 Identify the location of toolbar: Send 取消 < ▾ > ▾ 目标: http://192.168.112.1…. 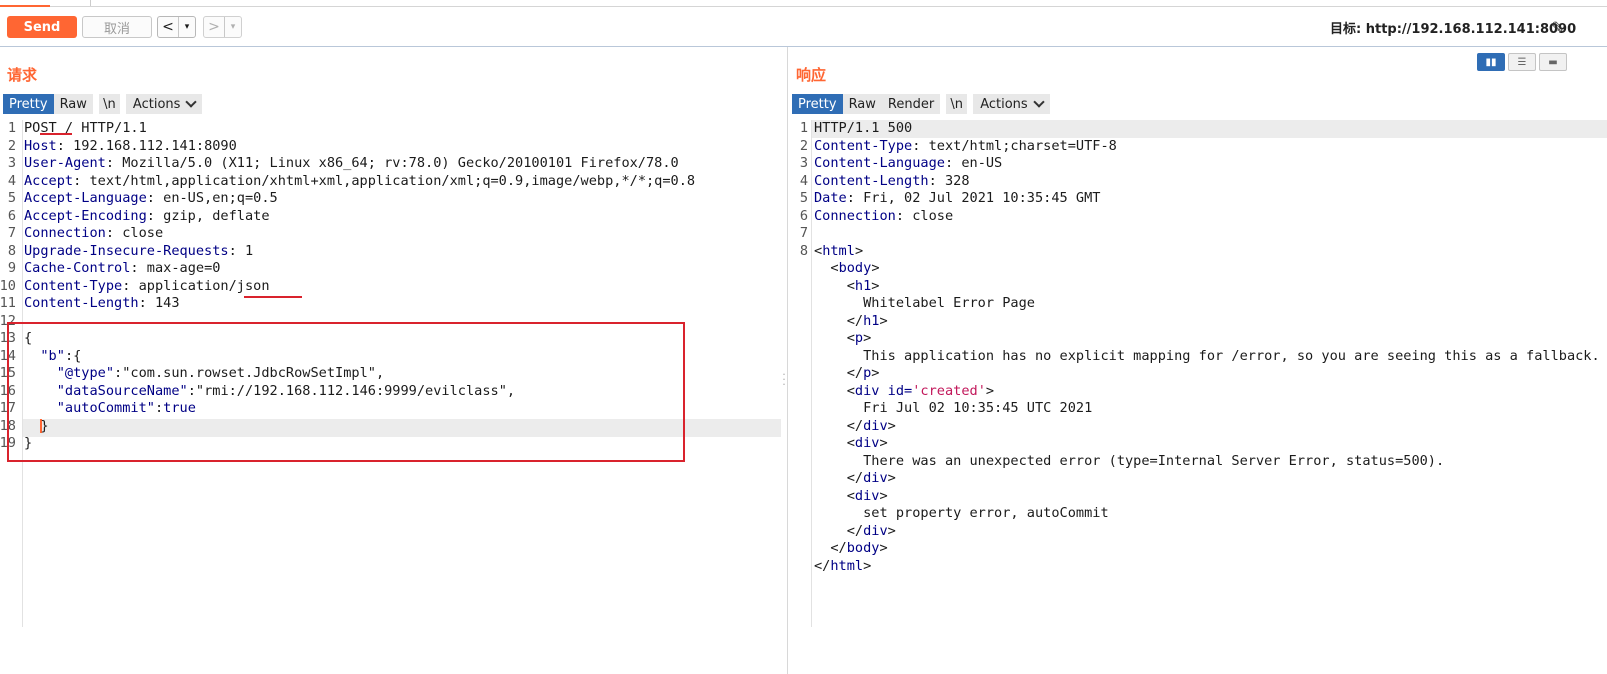
(803, 27).